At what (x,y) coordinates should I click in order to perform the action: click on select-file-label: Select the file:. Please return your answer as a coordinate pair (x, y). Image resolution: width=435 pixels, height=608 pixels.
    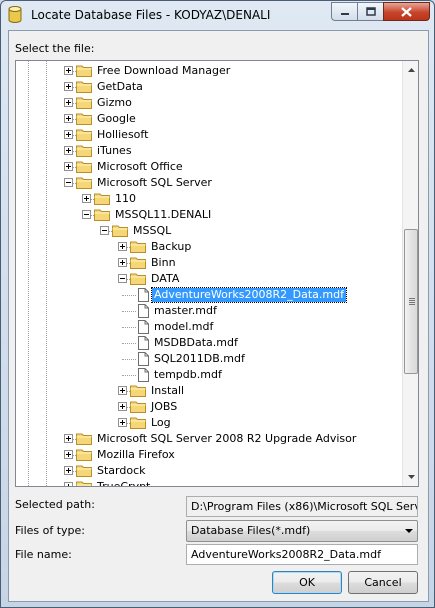
    Looking at the image, I should click on (55, 48).